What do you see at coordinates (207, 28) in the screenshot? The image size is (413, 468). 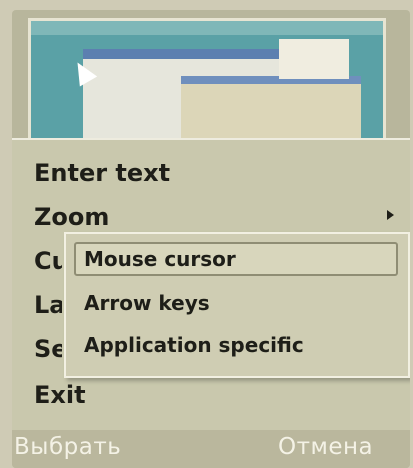 I see `preview-strip` at bounding box center [207, 28].